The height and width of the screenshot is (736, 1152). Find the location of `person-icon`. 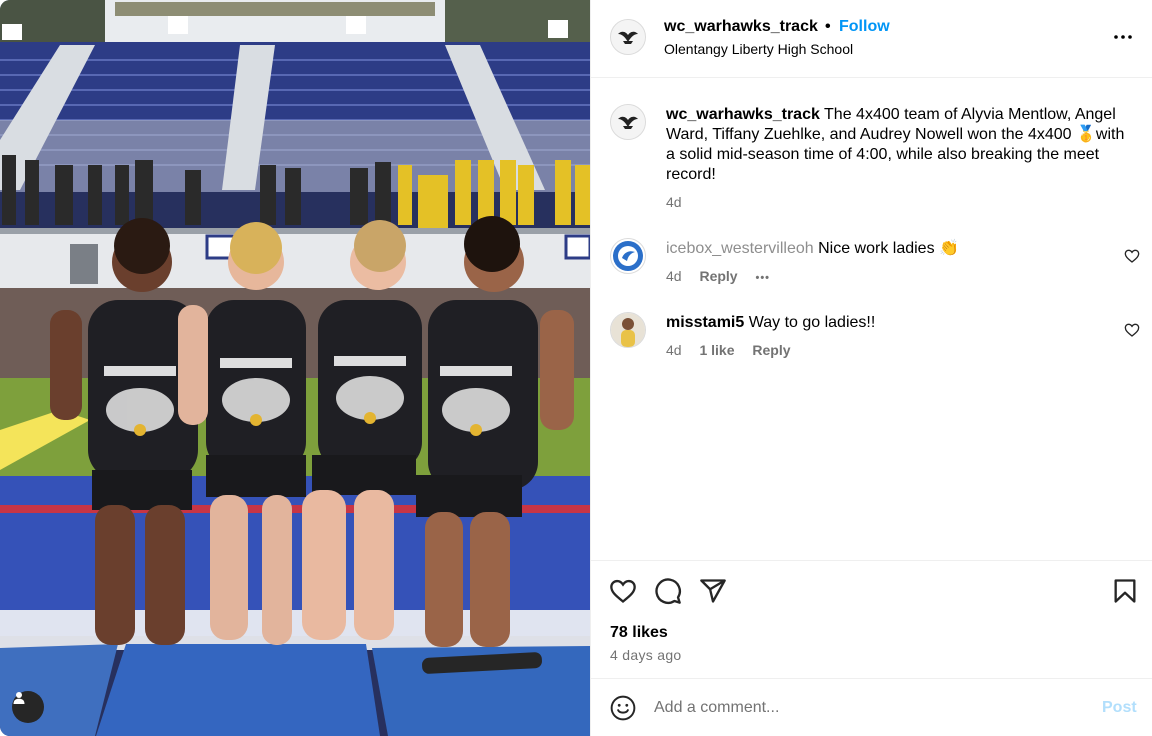

person-icon is located at coordinates (19, 698).